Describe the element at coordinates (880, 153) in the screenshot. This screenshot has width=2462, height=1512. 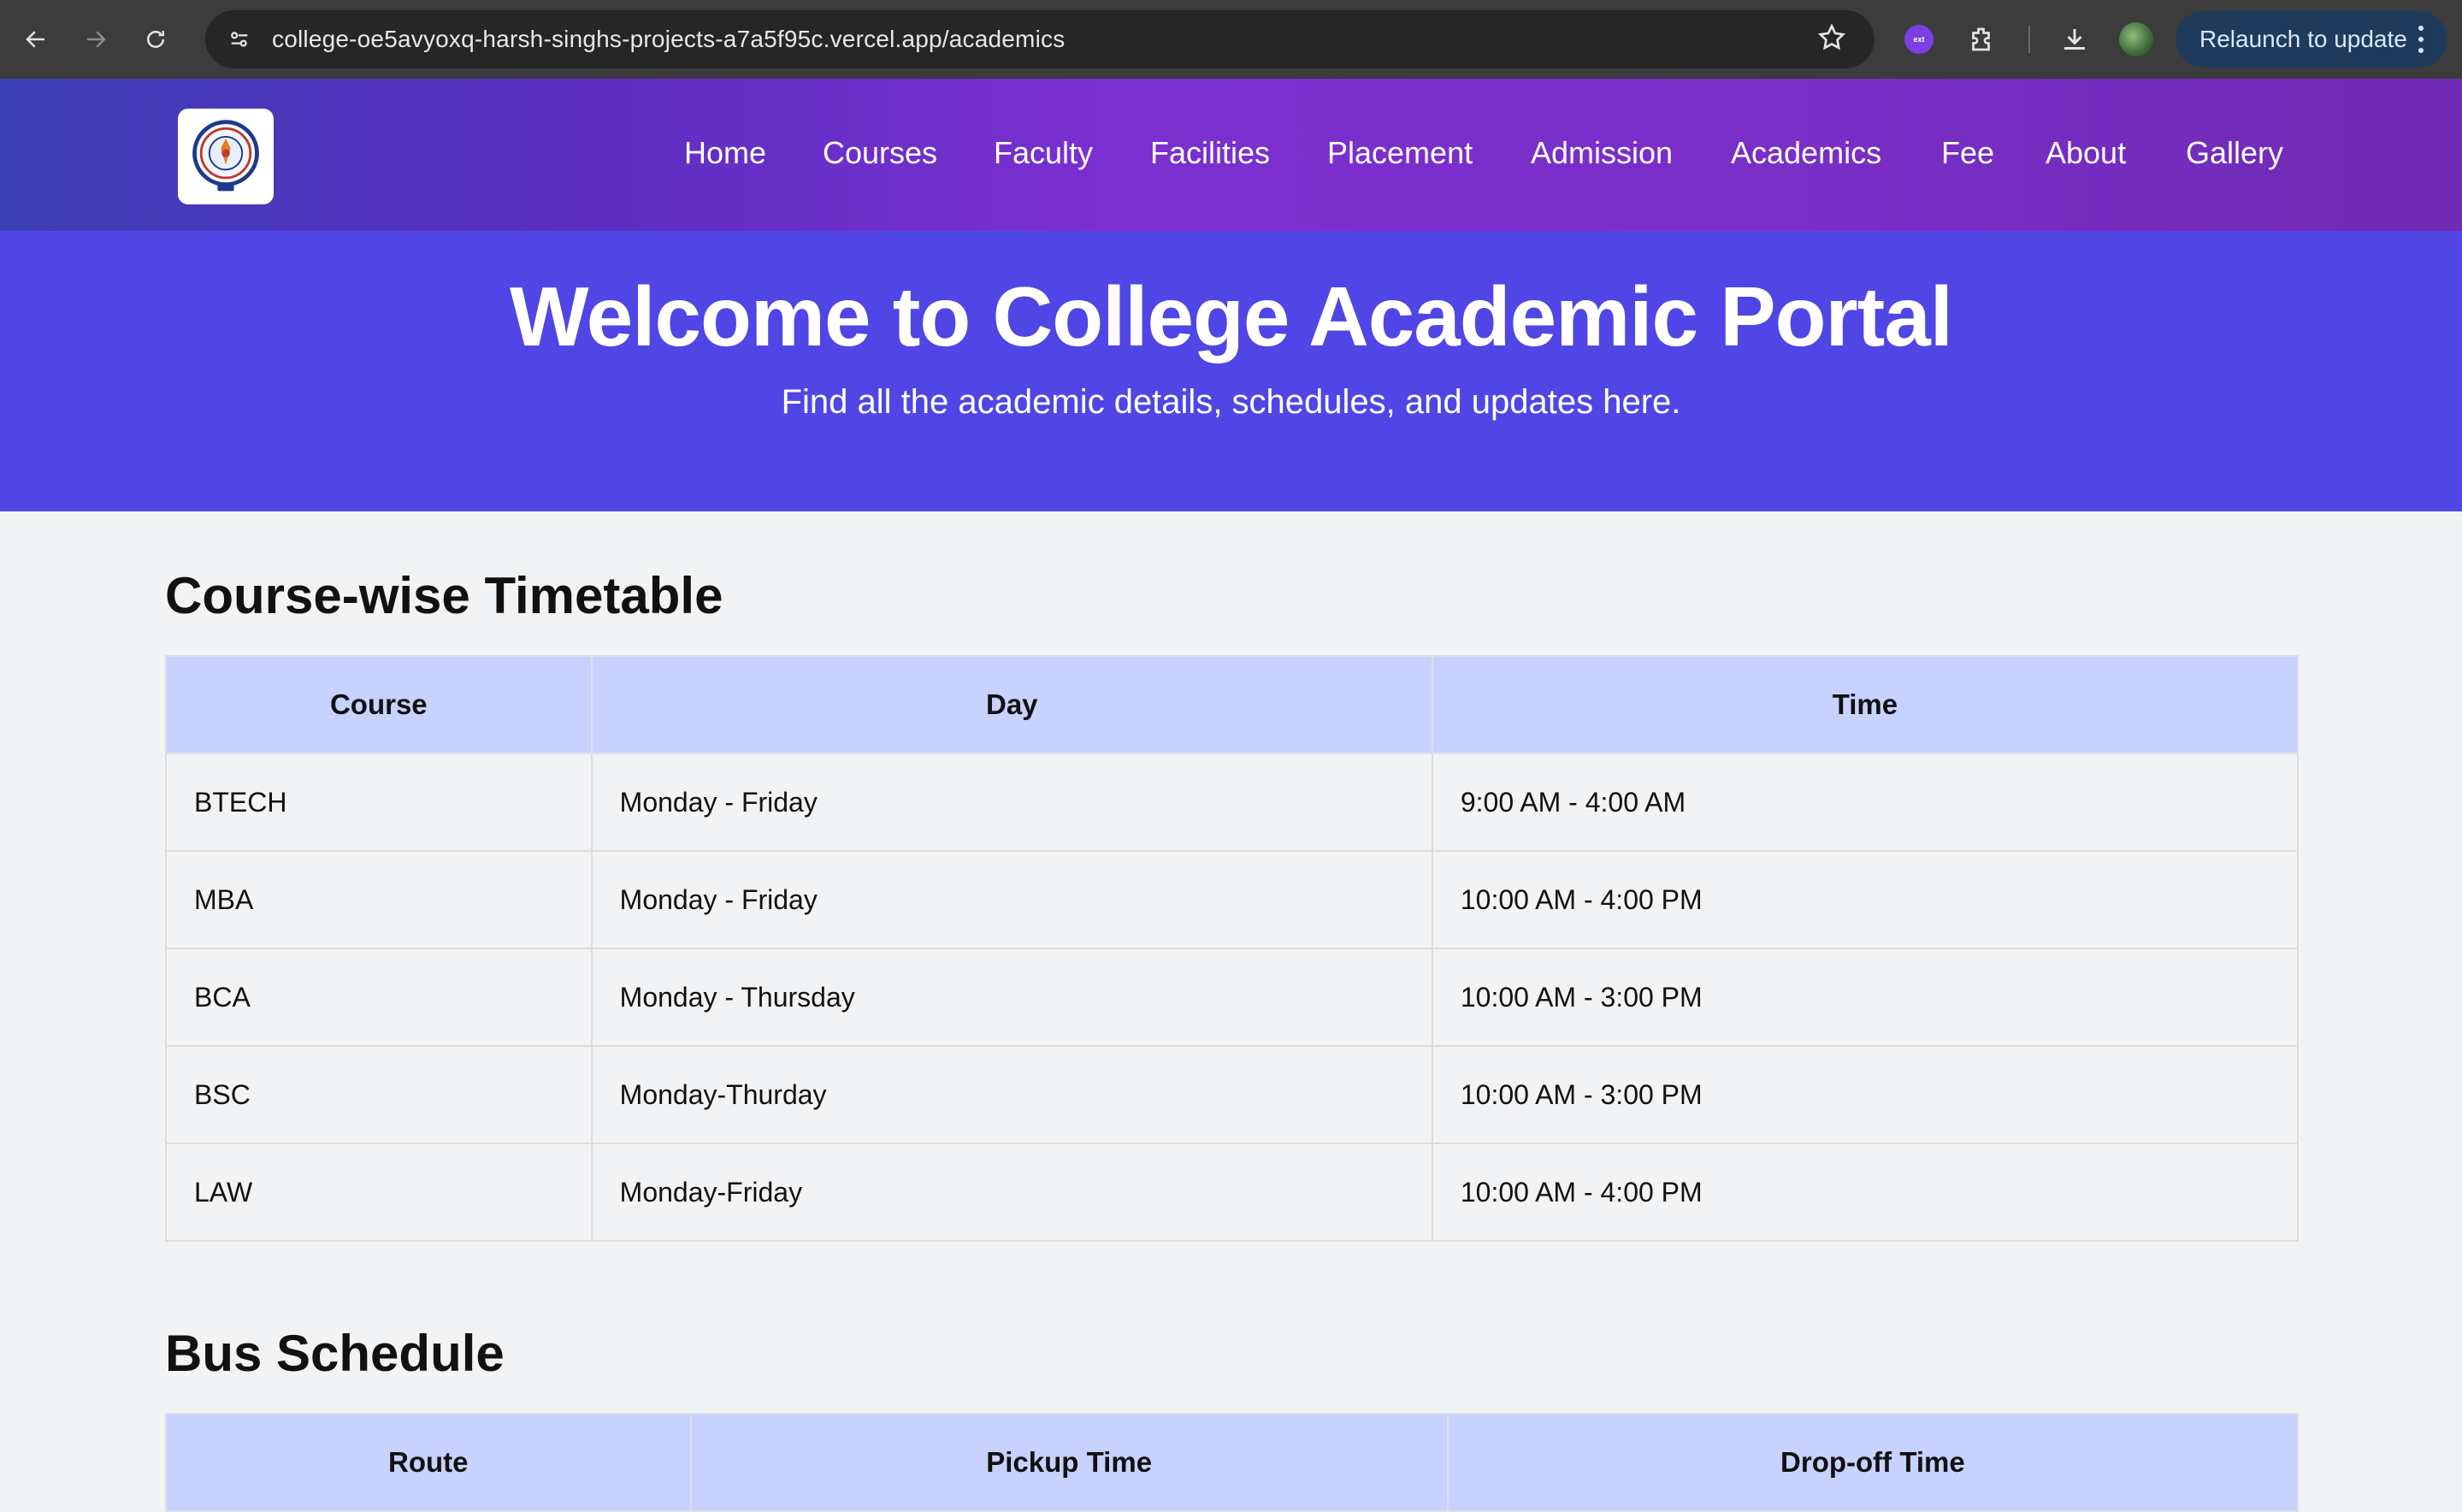
I see `nav-link-courses: Courses` at that location.